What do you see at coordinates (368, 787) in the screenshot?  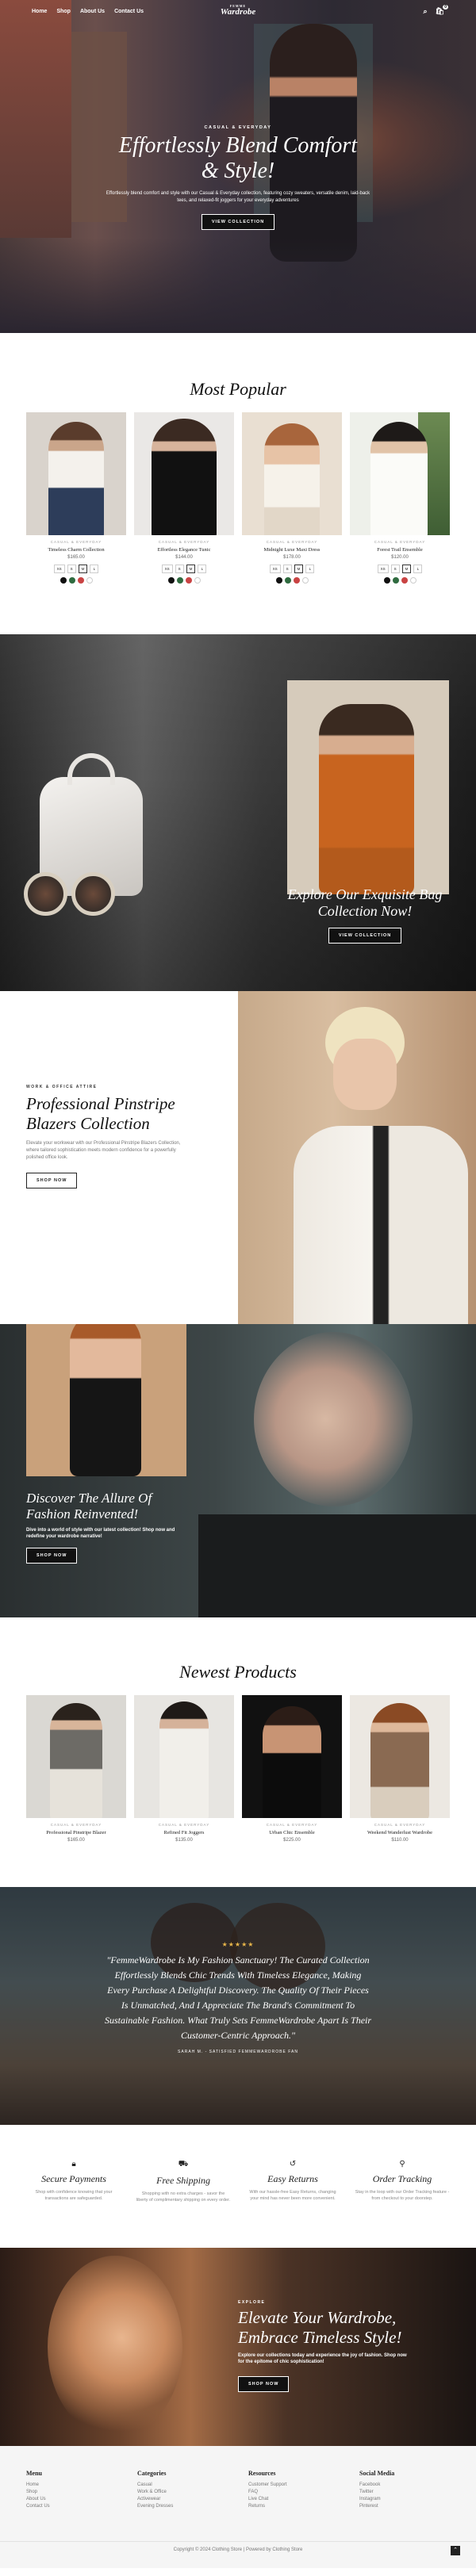 I see `bag-model-image` at bounding box center [368, 787].